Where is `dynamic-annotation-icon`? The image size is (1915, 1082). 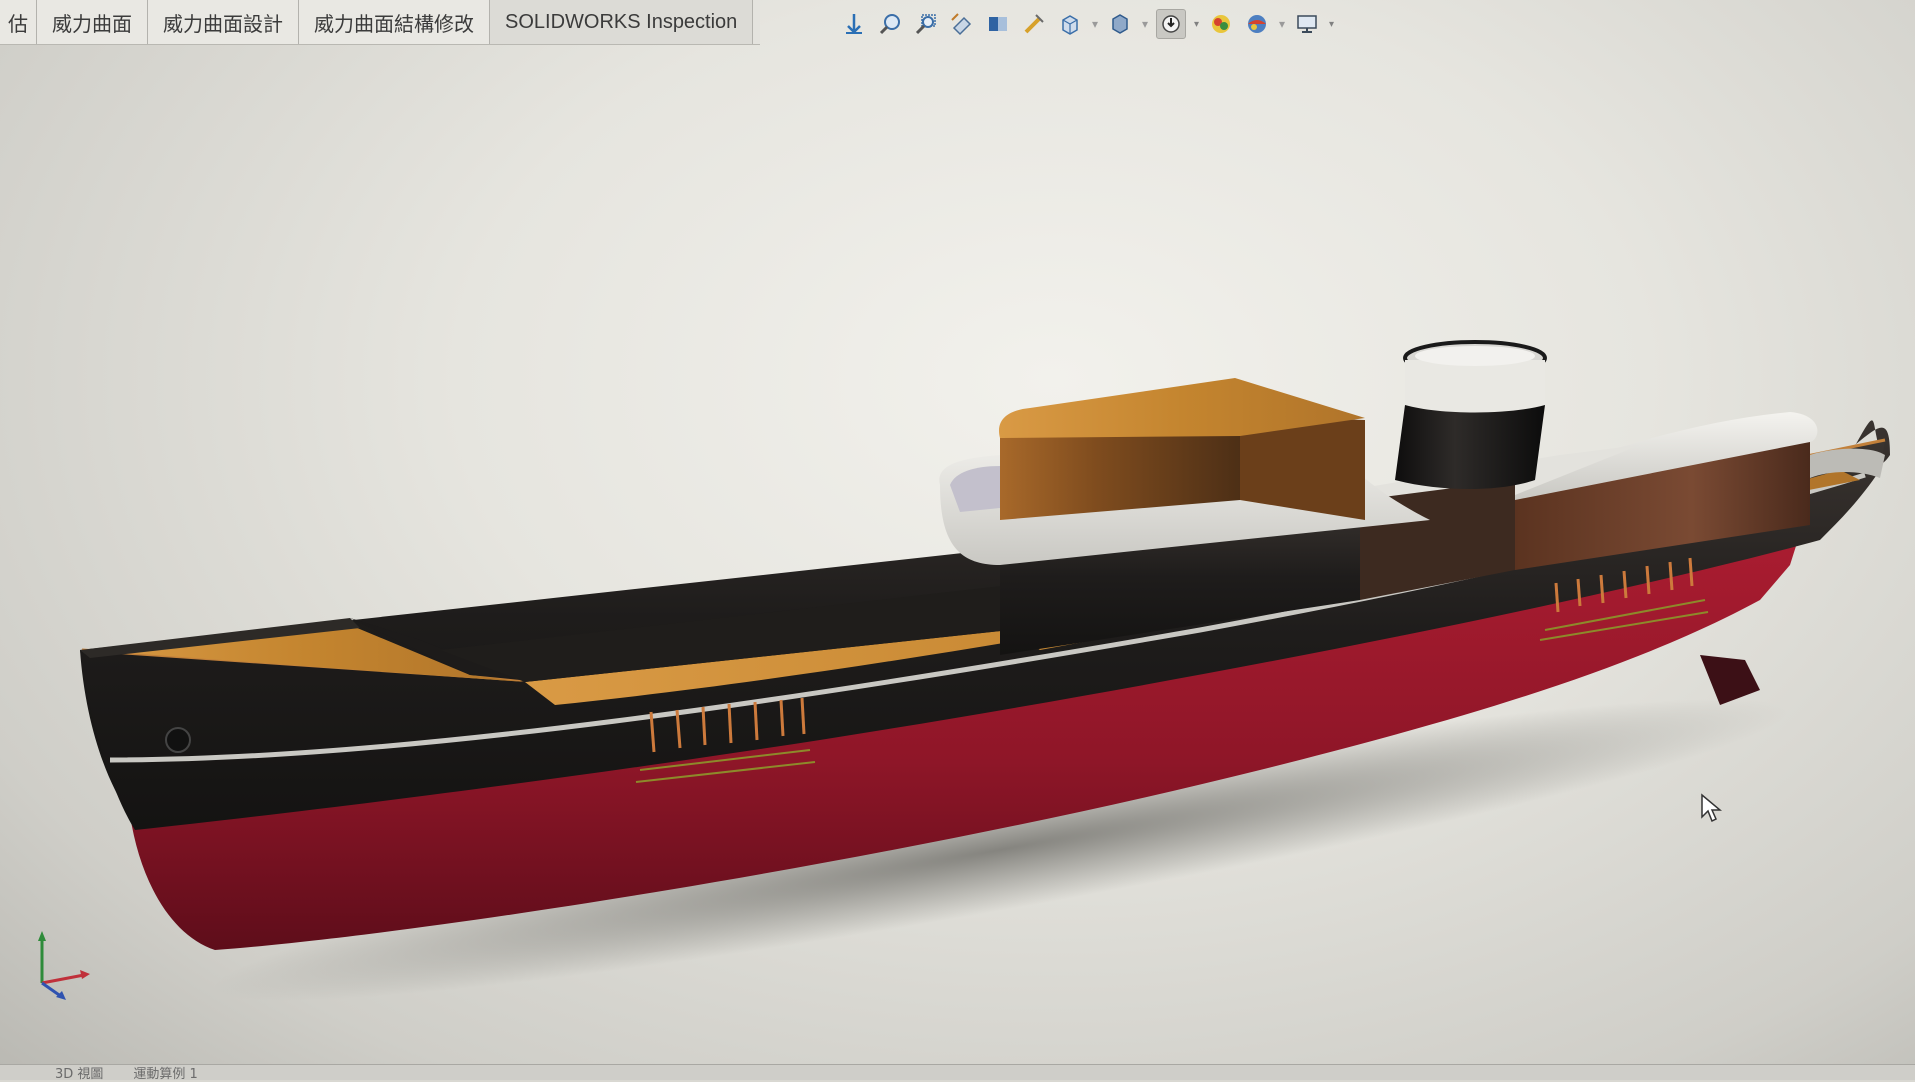
dynamic-annotation-icon is located at coordinates (1034, 24).